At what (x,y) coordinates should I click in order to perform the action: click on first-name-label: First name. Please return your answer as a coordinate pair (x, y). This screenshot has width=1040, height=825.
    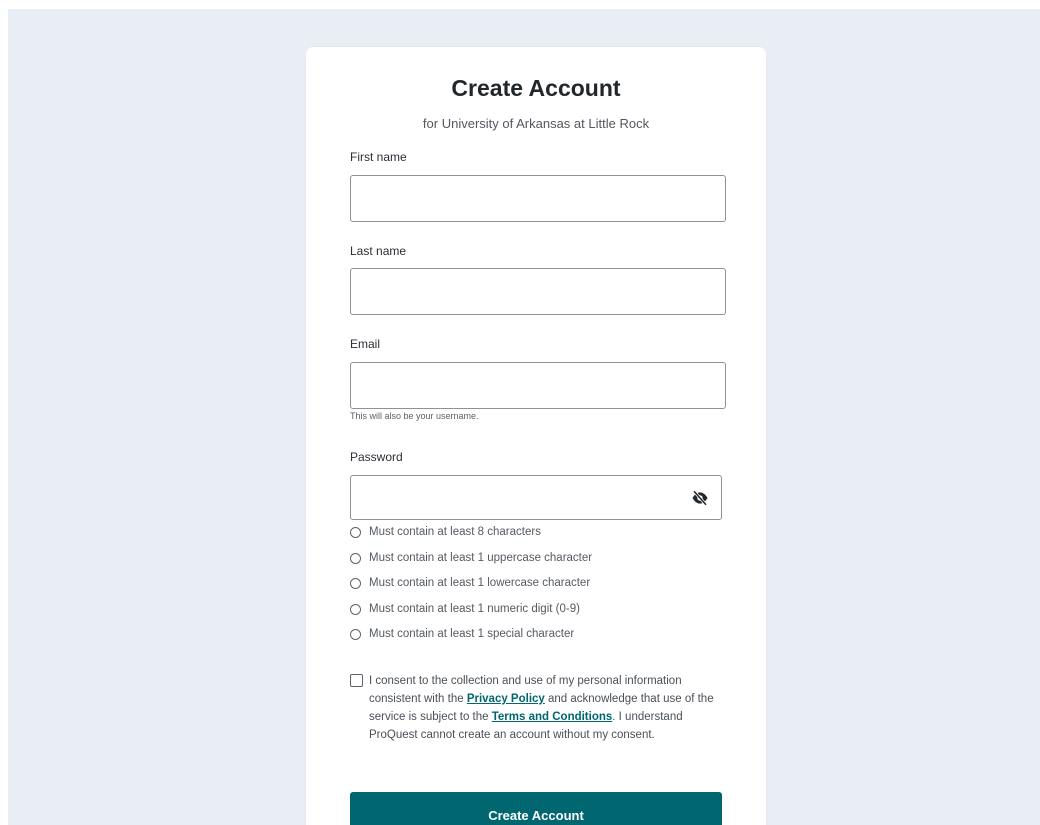
    Looking at the image, I should click on (378, 157).